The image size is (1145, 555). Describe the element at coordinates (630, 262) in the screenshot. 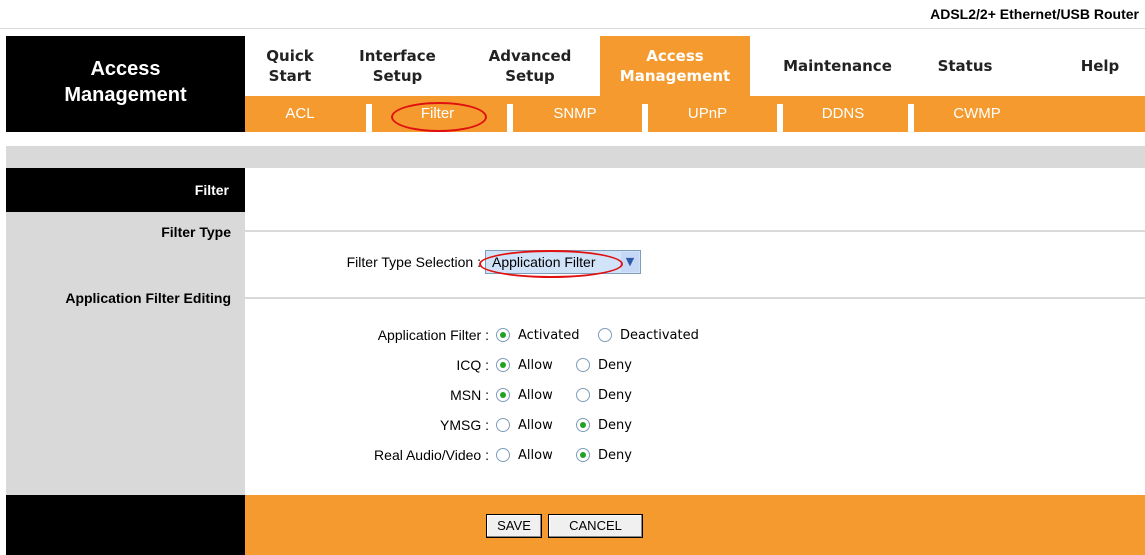

I see `chevron-down-icon: ▼` at that location.